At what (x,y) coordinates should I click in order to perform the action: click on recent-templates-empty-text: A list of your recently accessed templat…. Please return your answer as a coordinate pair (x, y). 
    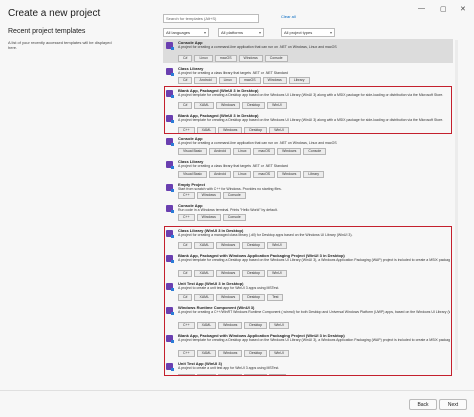
    Looking at the image, I should click on (60, 45).